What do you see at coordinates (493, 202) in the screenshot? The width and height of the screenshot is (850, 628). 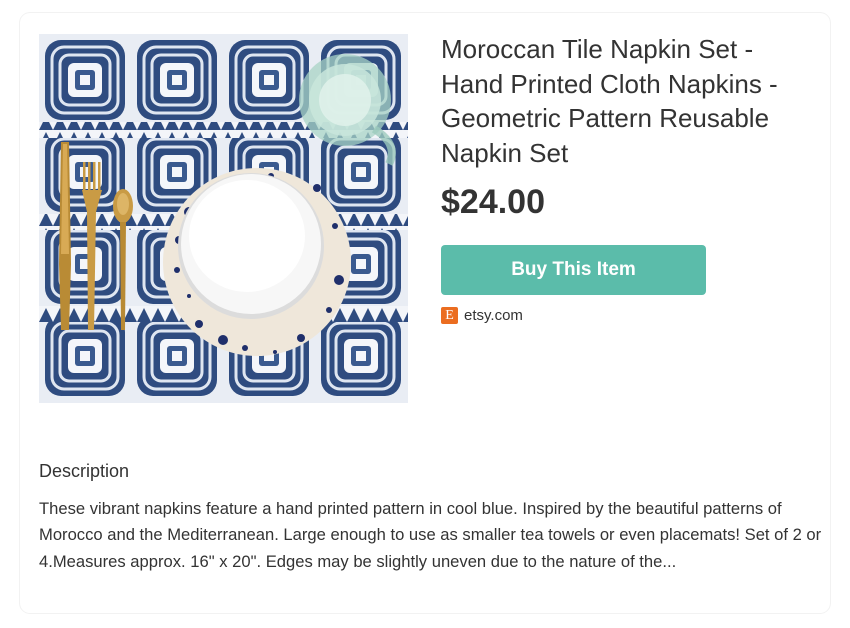 I see `product-price: $24.00` at bounding box center [493, 202].